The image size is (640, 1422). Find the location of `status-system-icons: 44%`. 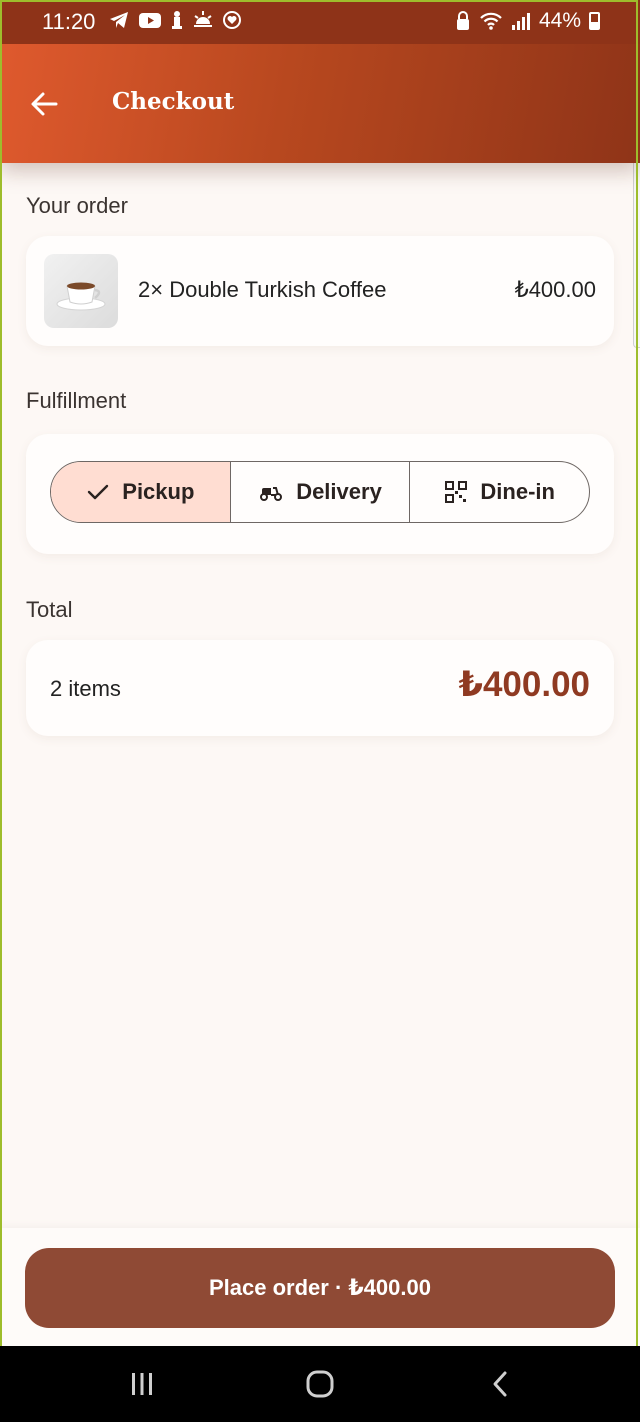

status-system-icons: 44% is located at coordinates (527, 21).